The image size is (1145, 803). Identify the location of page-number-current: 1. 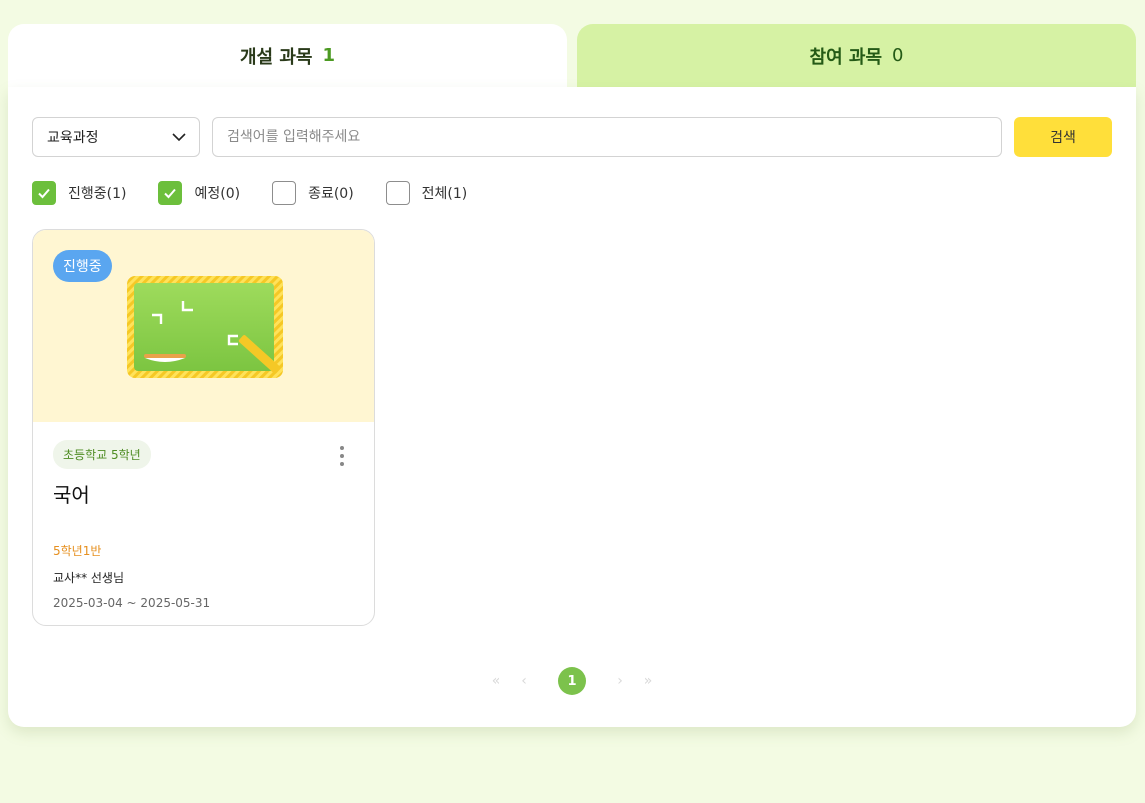
(572, 681).